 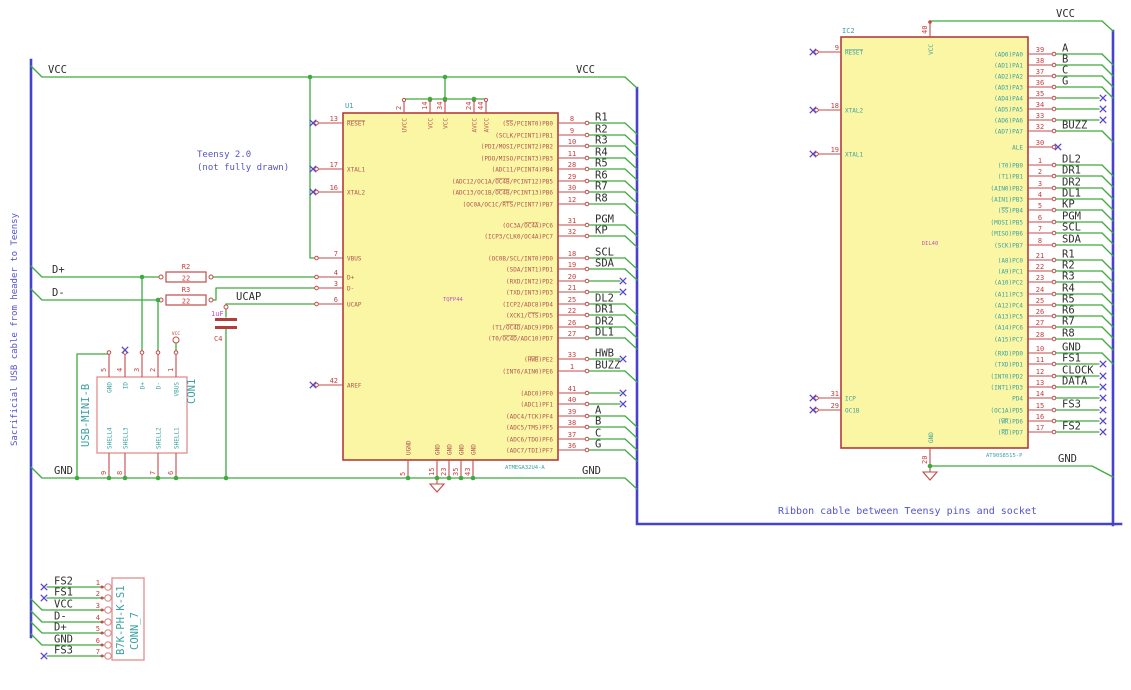 I want to click on component-ref: U1, so click(x=349, y=106).